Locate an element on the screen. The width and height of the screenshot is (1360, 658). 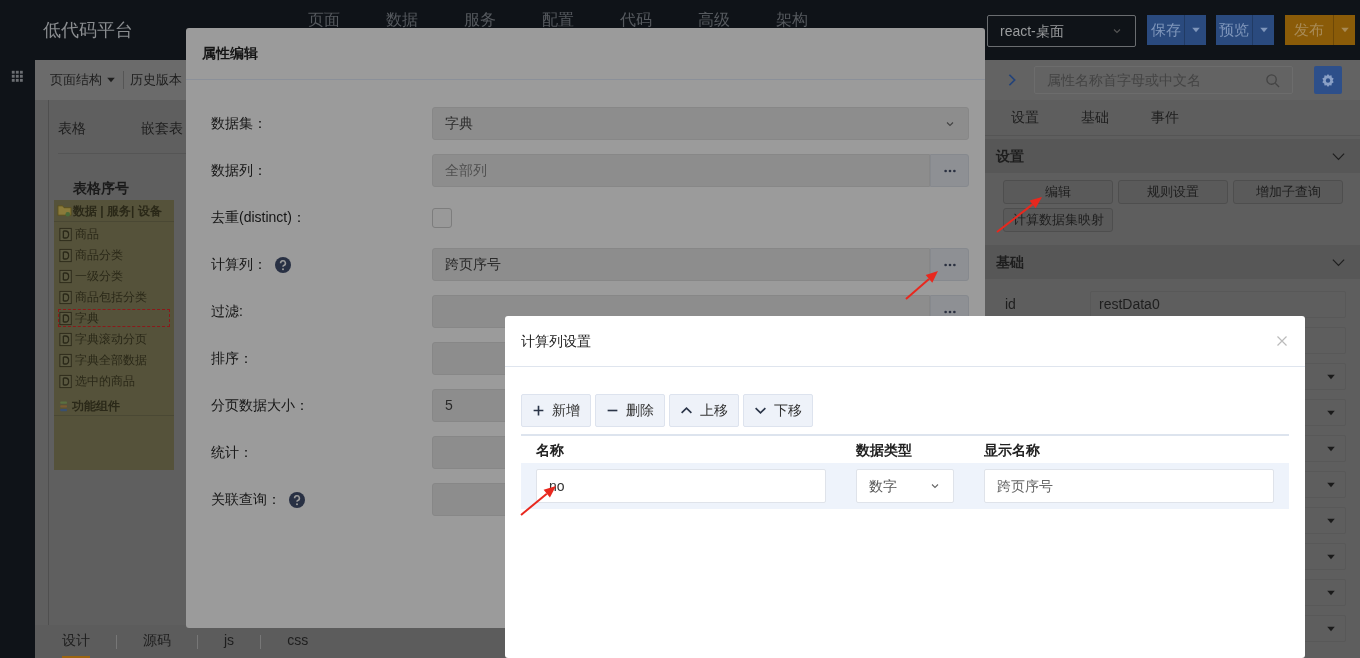
nav-link: 配置 is located at coordinates (558, 20).